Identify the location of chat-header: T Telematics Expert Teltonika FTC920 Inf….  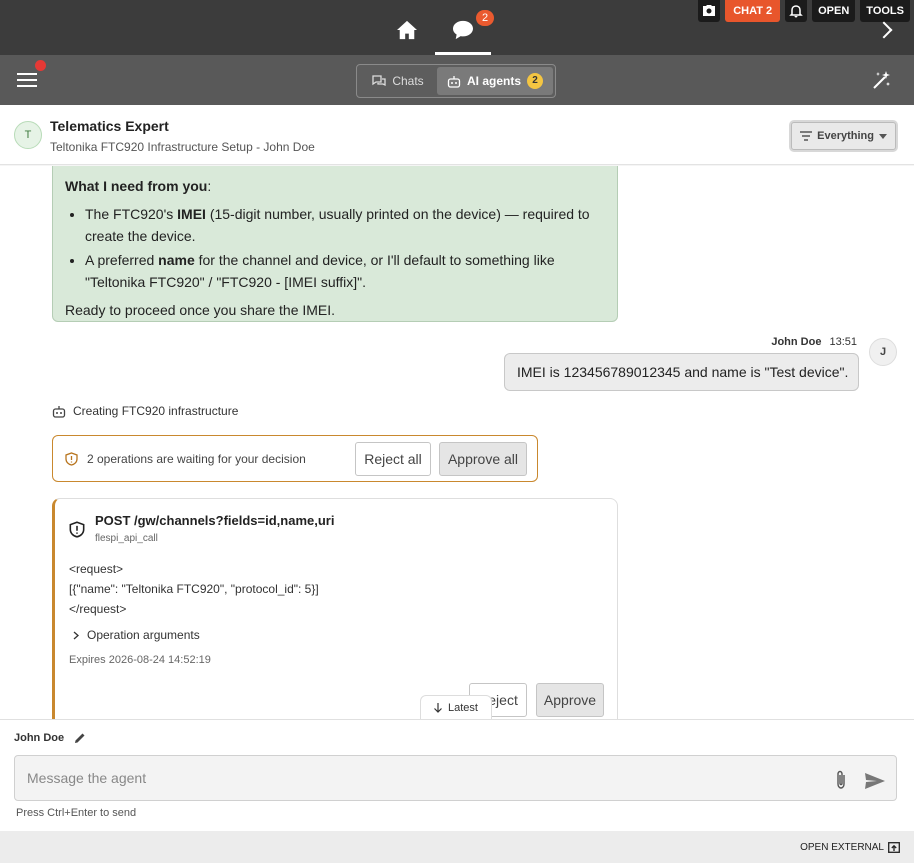
(457, 135).